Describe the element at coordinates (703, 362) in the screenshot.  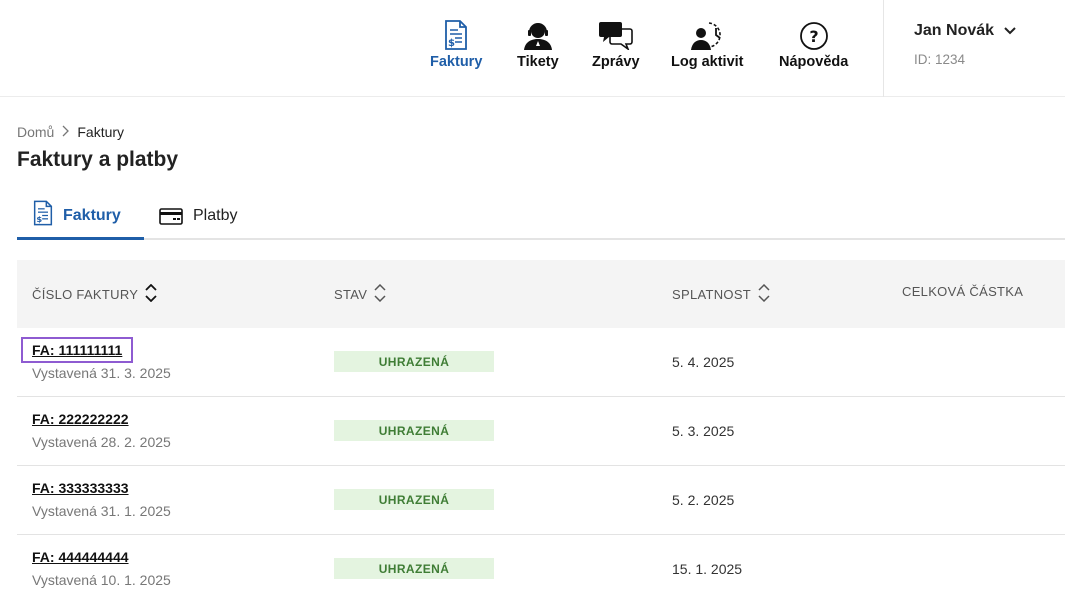
I see `due-date: 5. 4. 2025` at that location.